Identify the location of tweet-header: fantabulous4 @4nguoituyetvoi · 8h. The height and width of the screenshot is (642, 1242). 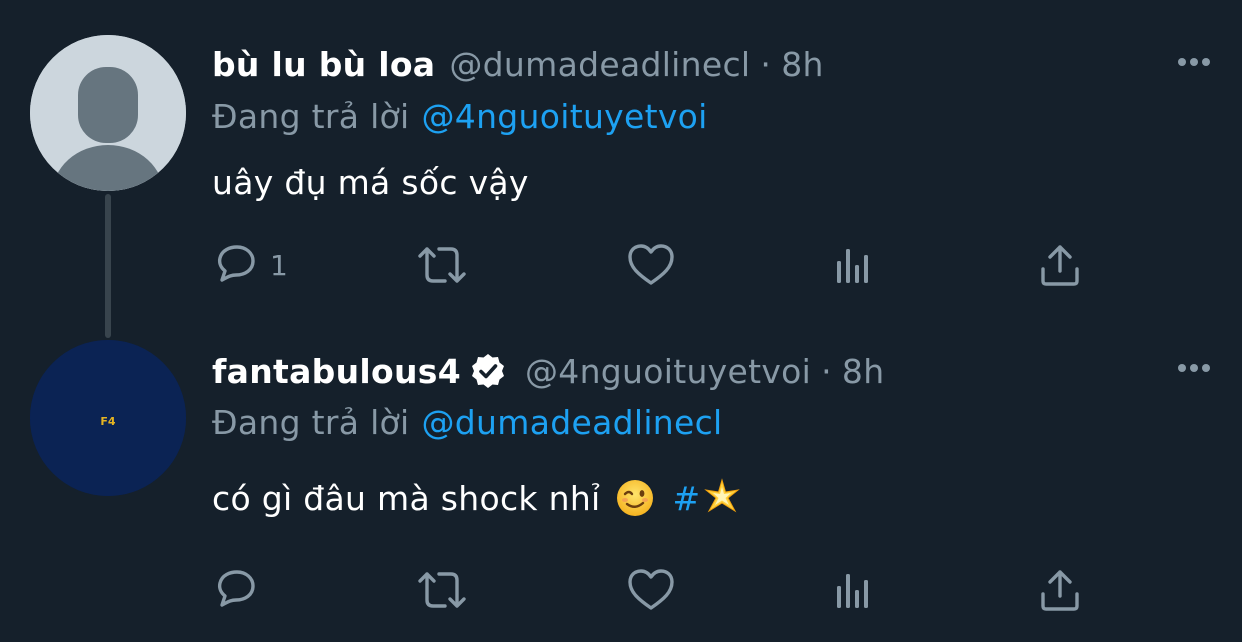
(548, 371).